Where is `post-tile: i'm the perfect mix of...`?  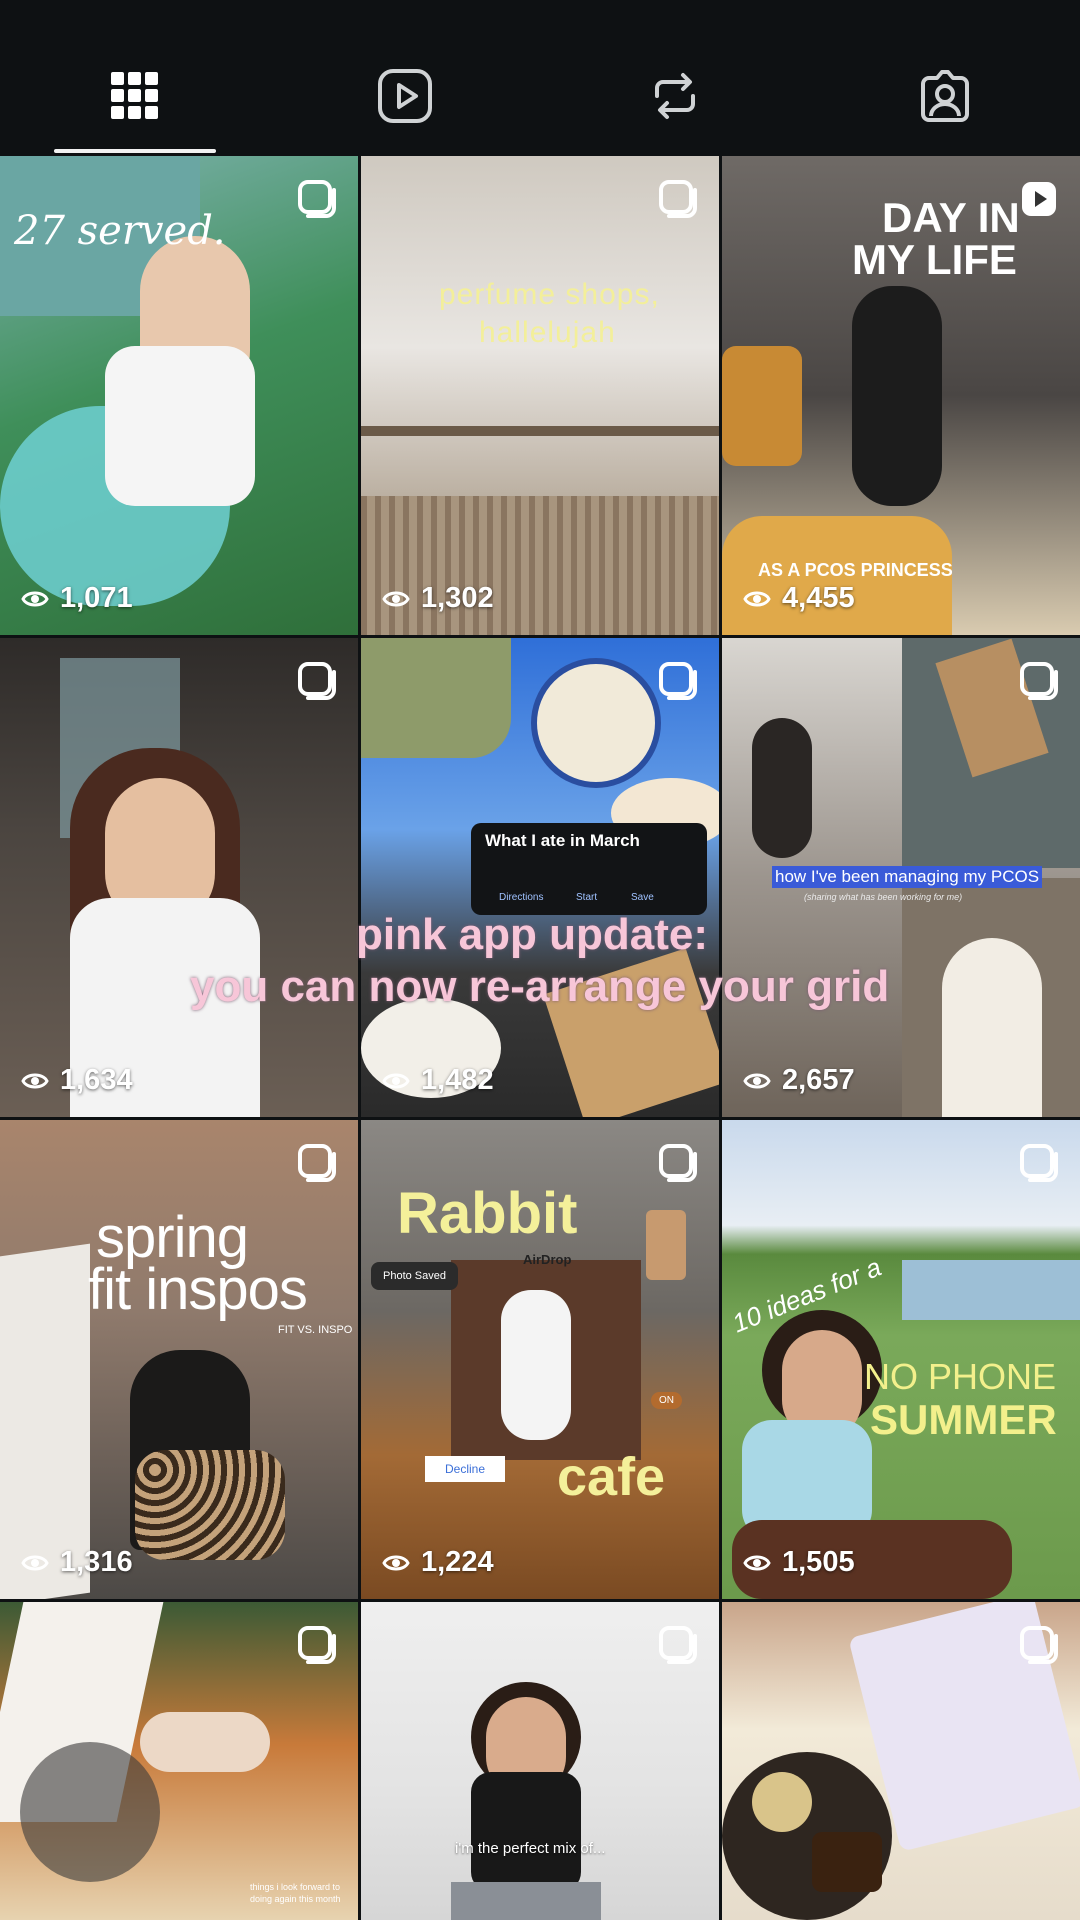
post-tile: i'm the perfect mix of... is located at coordinates (540, 1761).